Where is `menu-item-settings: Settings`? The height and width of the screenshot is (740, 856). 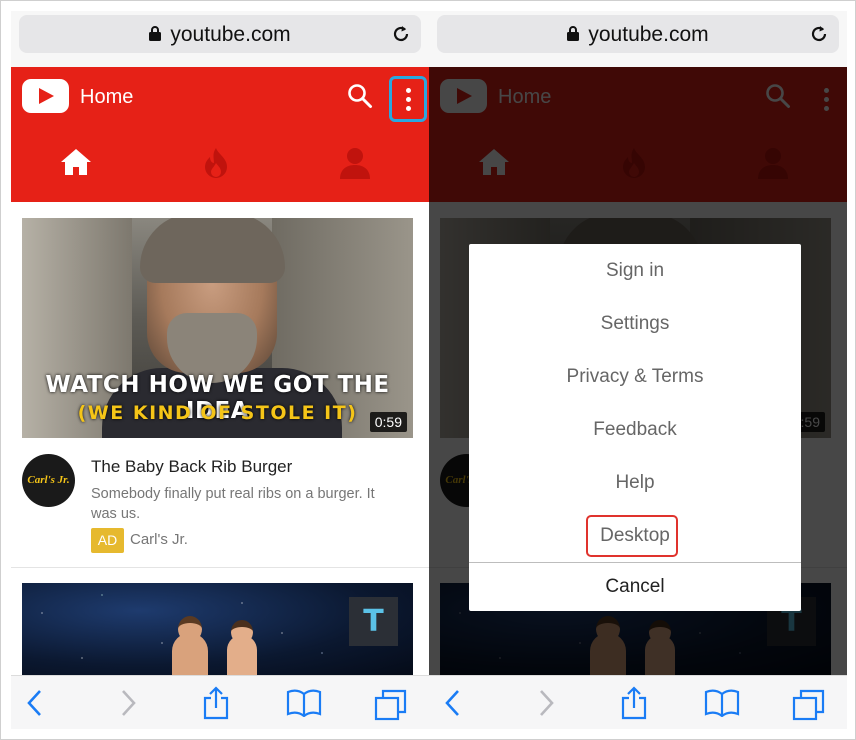 menu-item-settings: Settings is located at coordinates (635, 323).